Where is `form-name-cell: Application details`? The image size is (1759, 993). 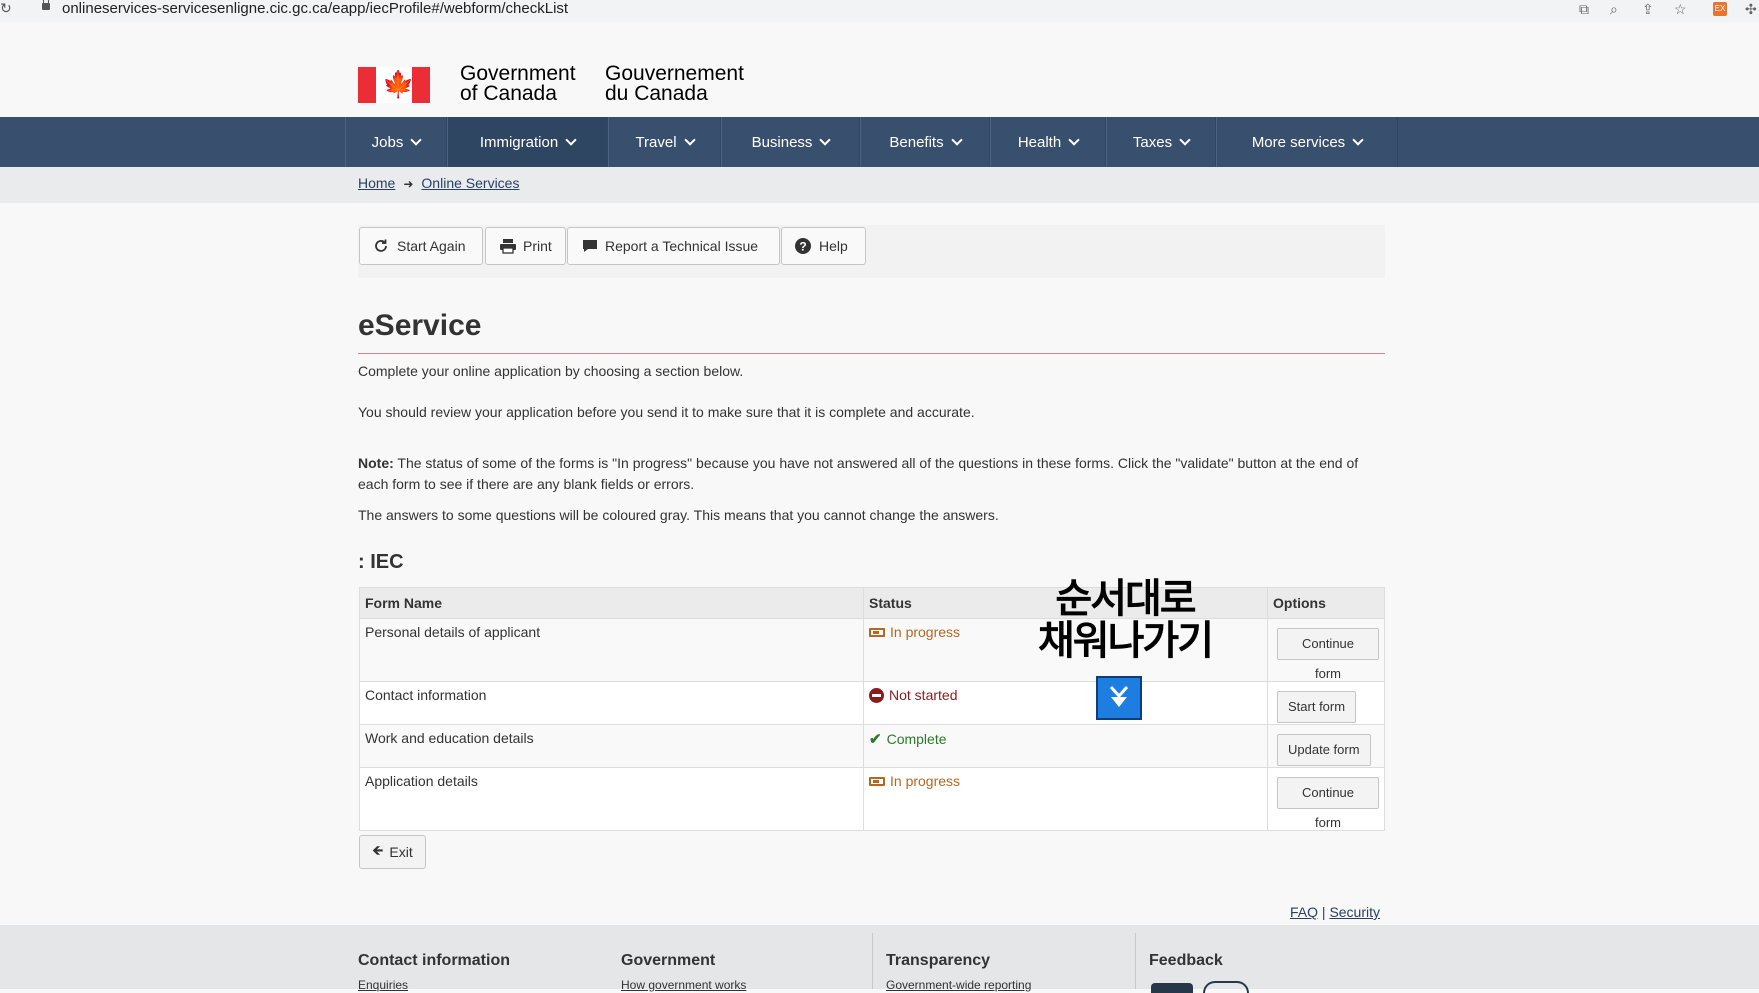
form-name-cell: Application details is located at coordinates (611, 799).